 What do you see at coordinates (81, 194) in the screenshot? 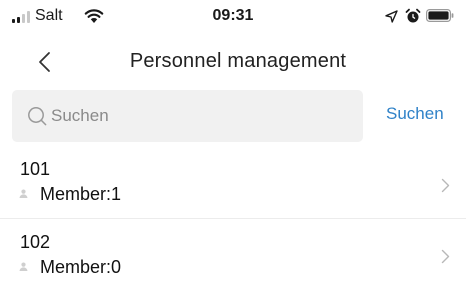
I see `member-count: Member:1` at bounding box center [81, 194].